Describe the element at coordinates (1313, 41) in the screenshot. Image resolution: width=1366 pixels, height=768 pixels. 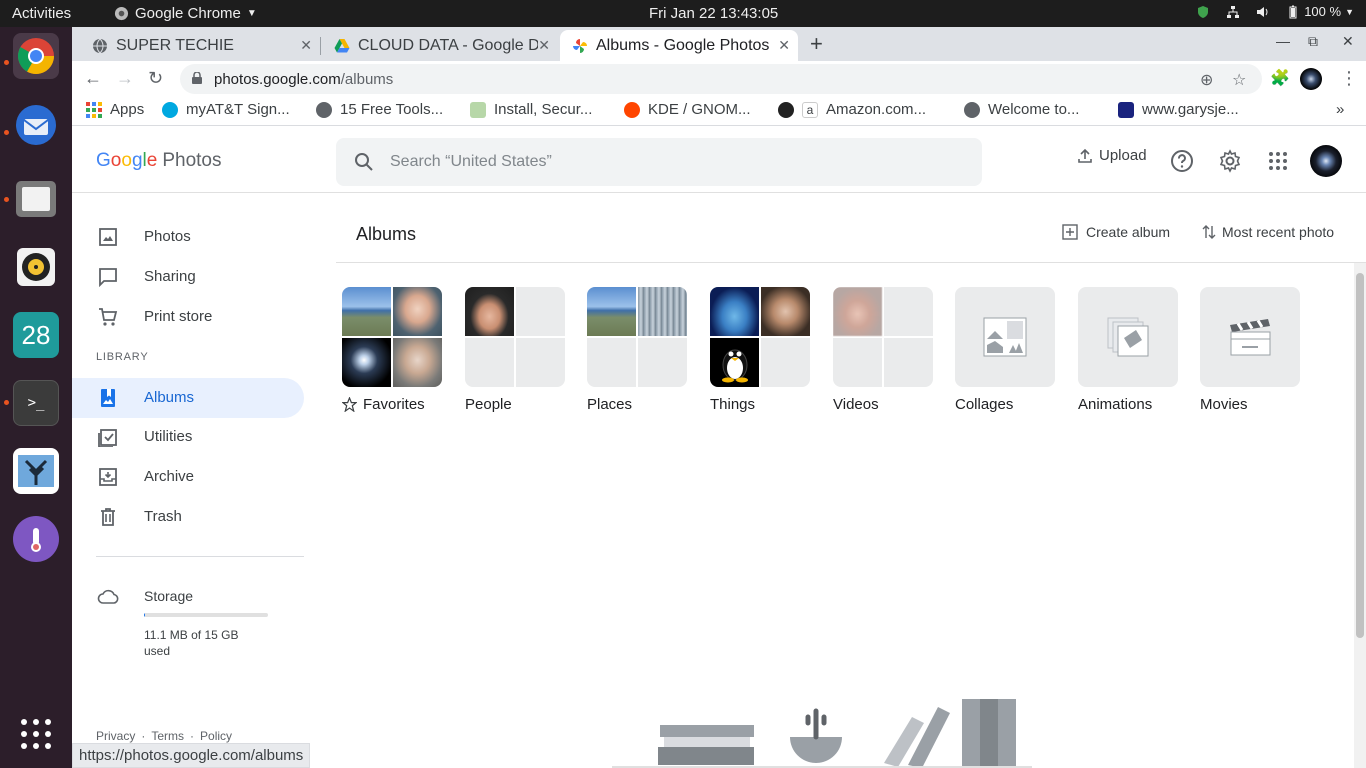
I see `restore-icon: ⧉` at that location.